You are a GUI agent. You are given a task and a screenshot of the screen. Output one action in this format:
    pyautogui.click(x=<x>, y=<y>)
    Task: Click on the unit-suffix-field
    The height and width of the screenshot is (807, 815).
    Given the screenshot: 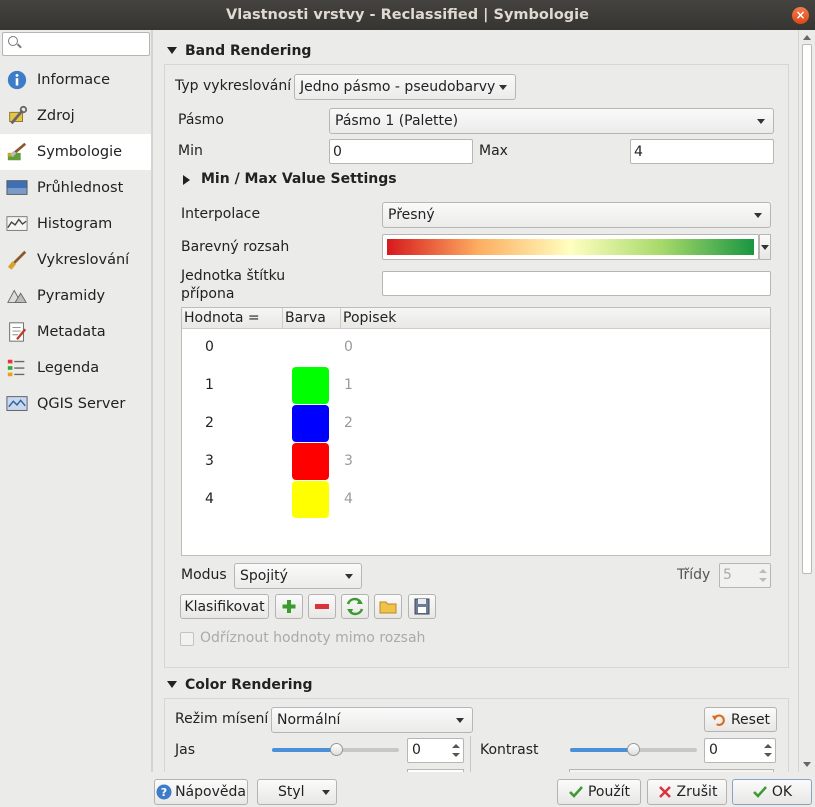 What is the action you would take?
    pyautogui.click(x=576, y=283)
    